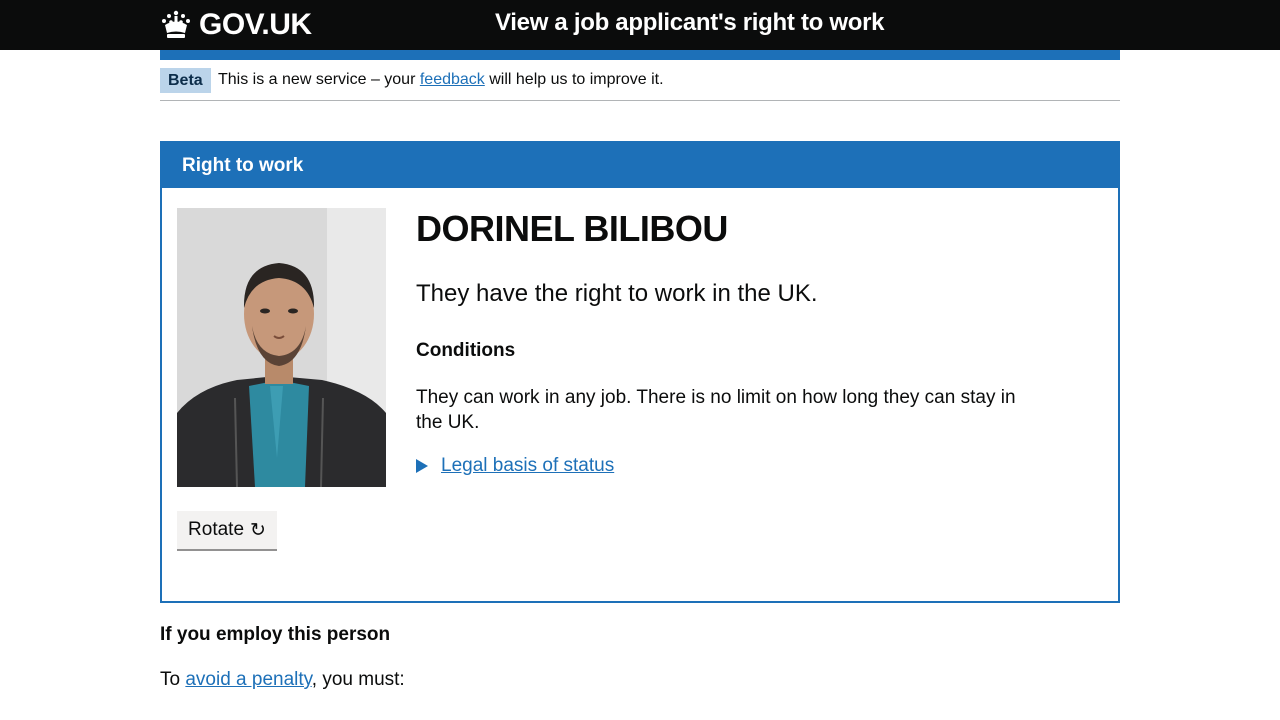 The image size is (1280, 720). I want to click on panel-header: Right to work, so click(640, 165).